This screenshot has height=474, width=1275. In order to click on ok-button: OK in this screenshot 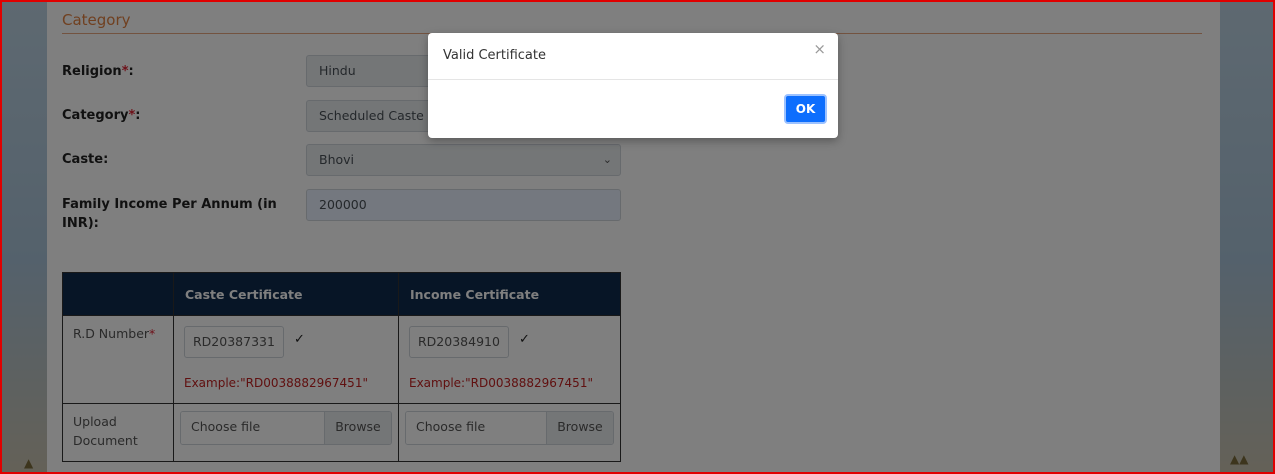, I will do `click(805, 109)`.